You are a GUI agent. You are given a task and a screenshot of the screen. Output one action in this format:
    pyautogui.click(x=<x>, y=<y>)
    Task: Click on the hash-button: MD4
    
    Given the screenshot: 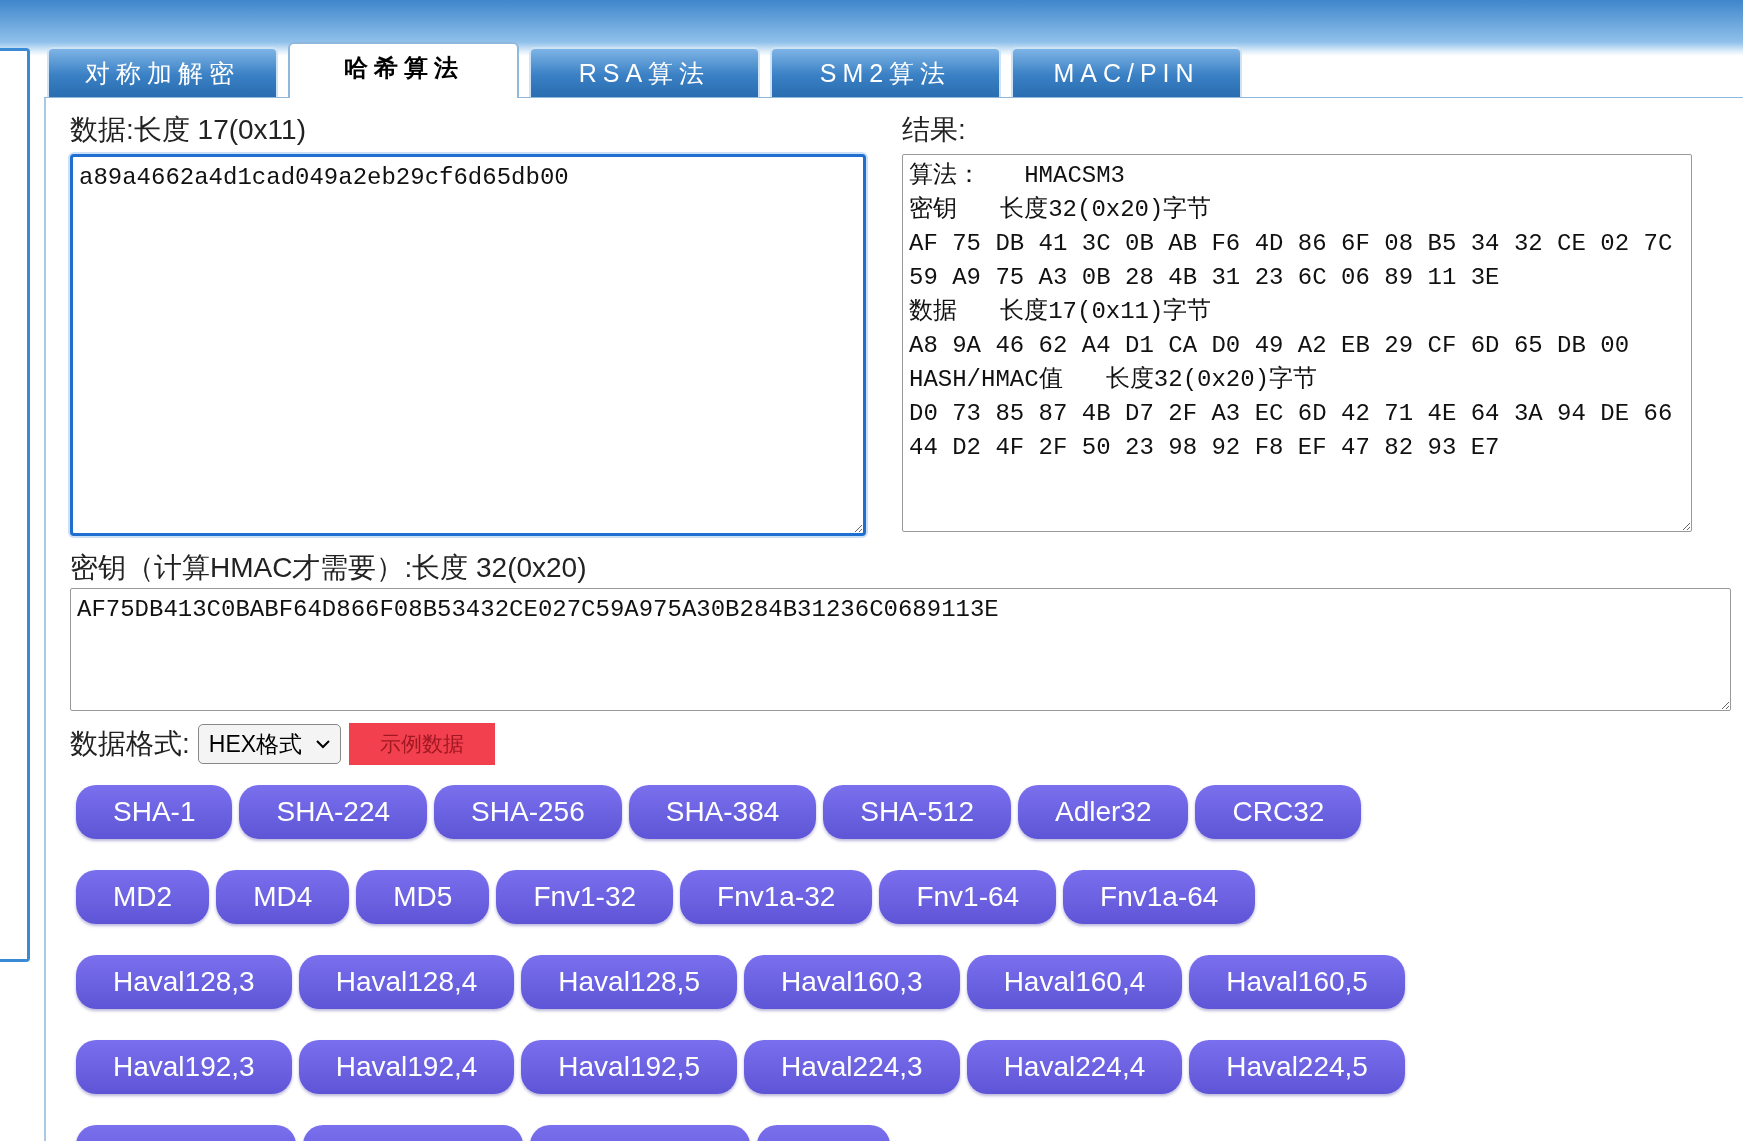 What is the action you would take?
    pyautogui.click(x=283, y=897)
    